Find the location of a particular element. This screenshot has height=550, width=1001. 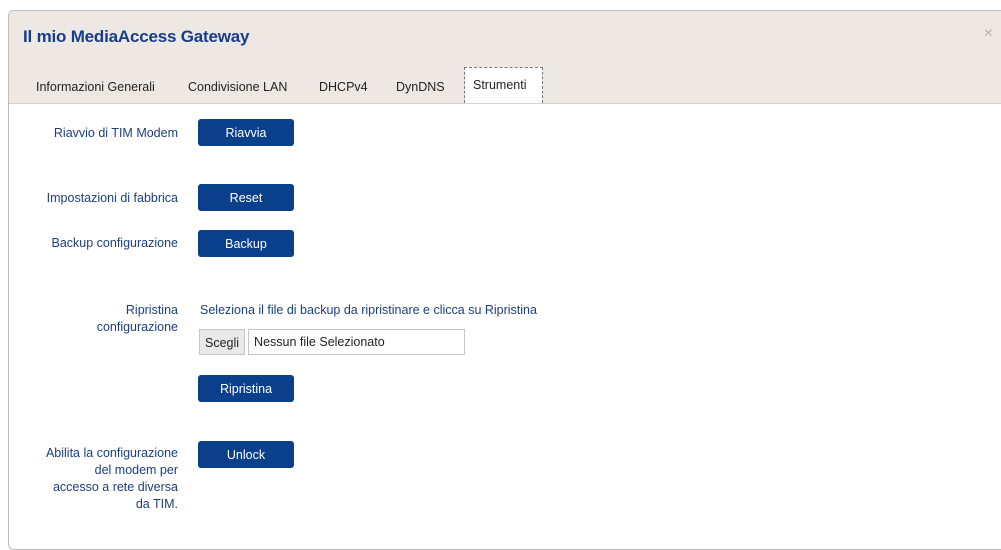

unlock-label-line2: del modem per is located at coordinates (136, 470).